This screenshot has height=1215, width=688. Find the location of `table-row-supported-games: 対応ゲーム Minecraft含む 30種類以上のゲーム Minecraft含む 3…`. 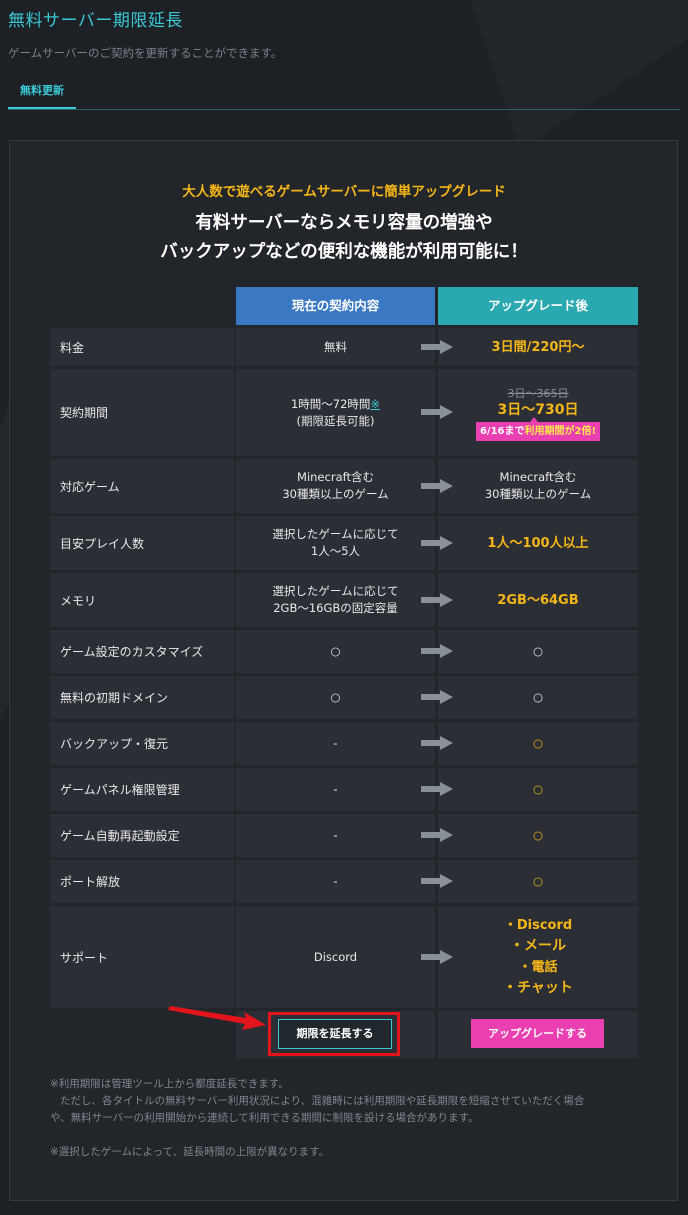

table-row-supported-games: 対応ゲーム Minecraft含む 30種類以上のゲーム Minecraft含む 3… is located at coordinates (344, 486).